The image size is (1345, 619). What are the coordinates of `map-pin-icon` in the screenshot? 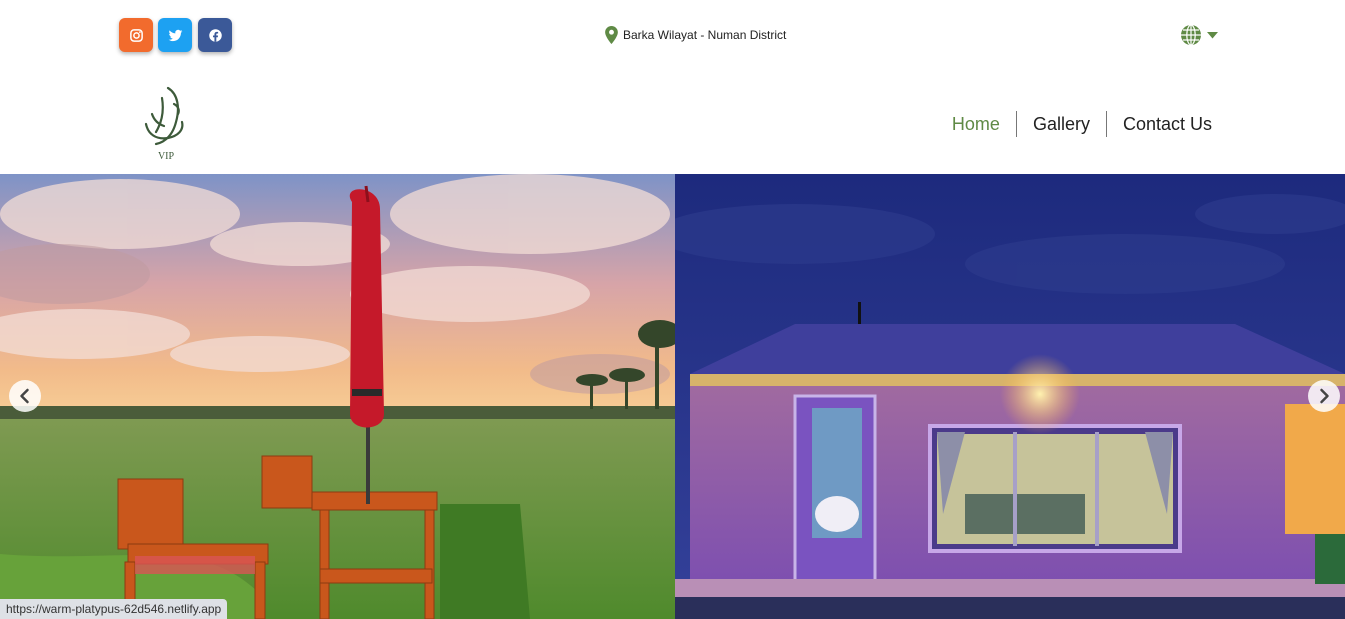 It's located at (611, 35).